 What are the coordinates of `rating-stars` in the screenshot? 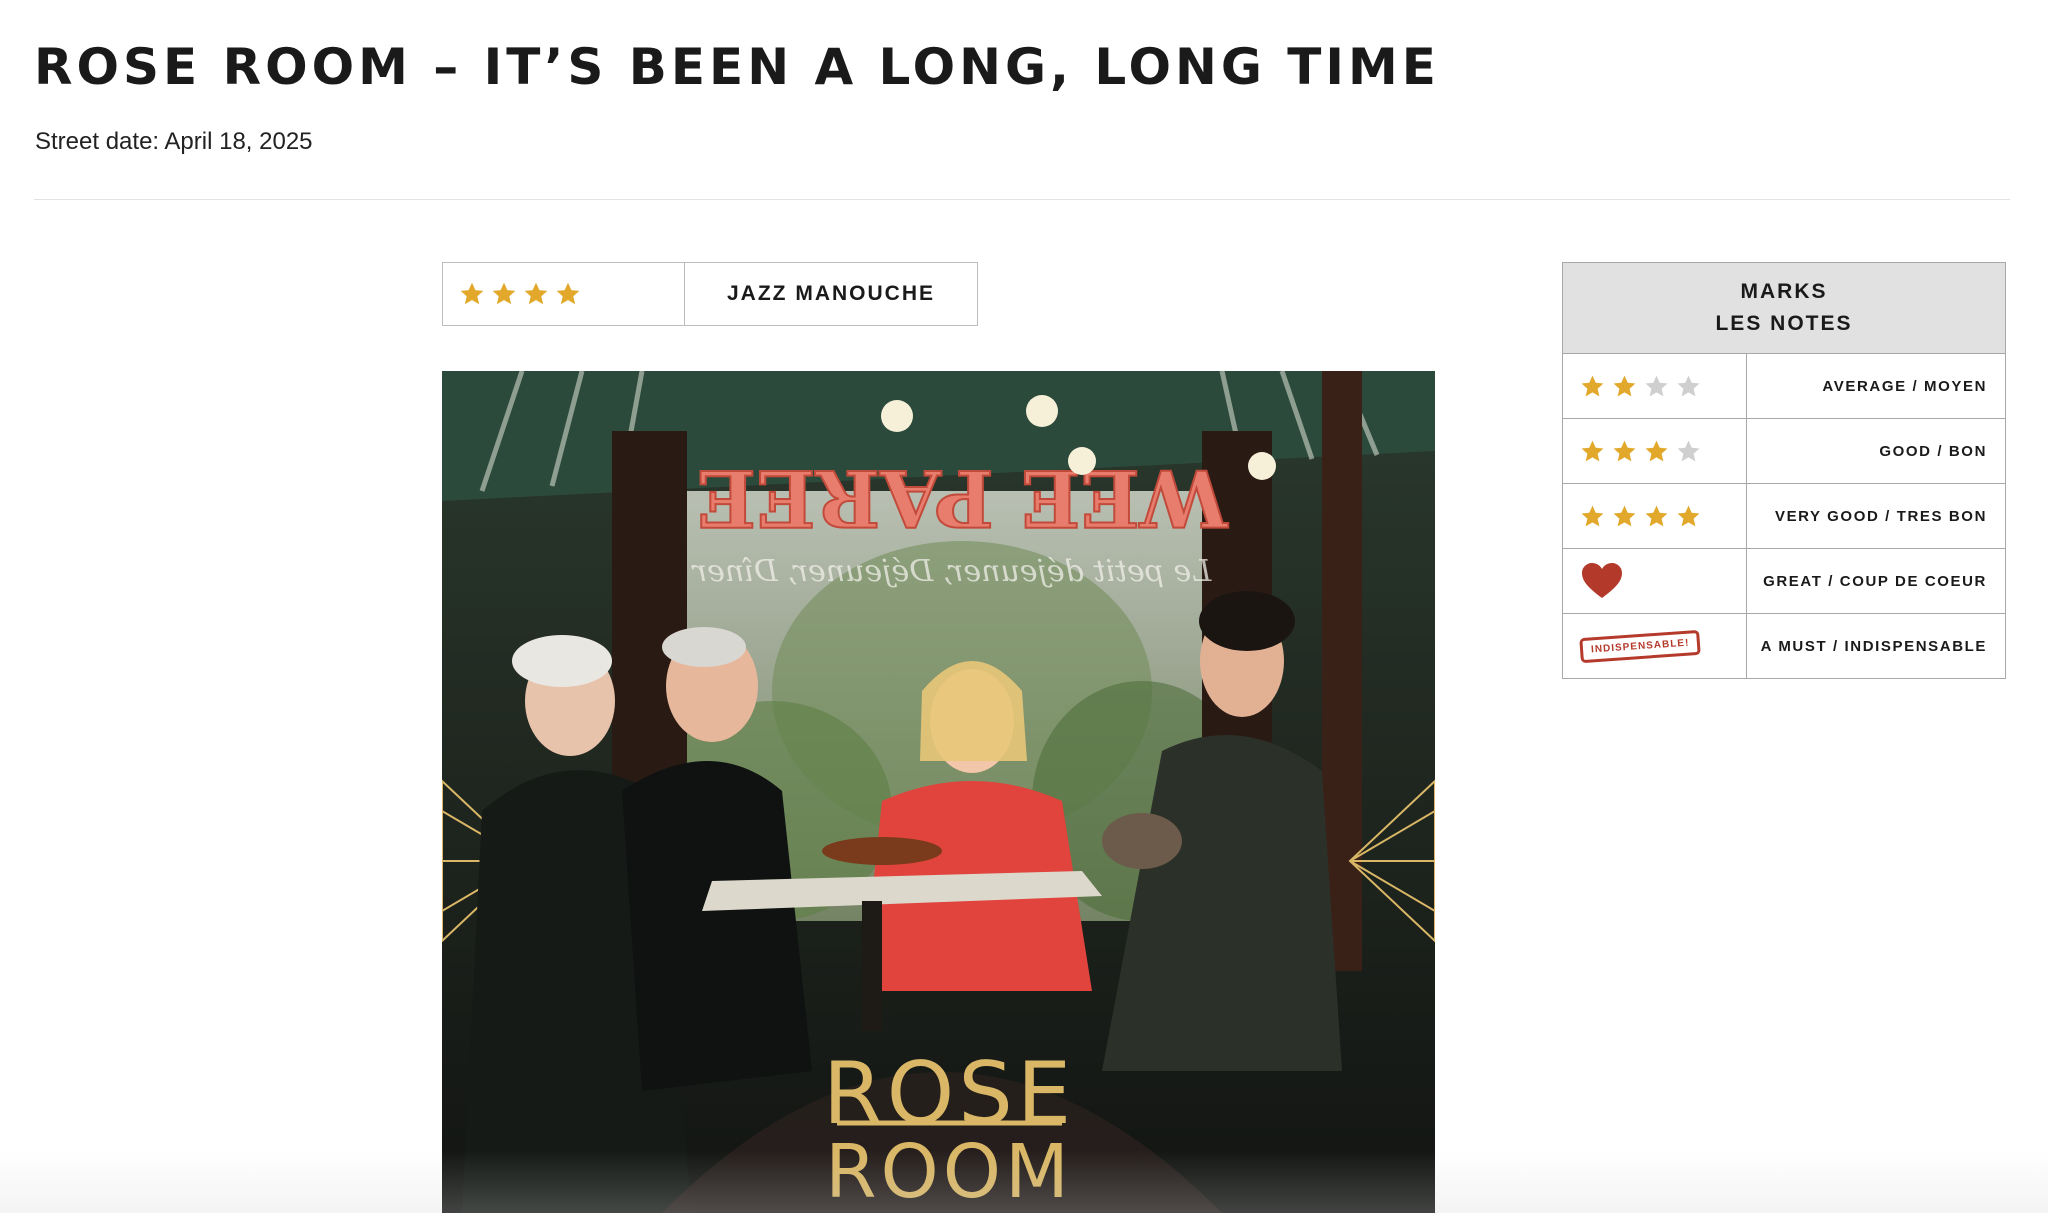 It's located at (564, 294).